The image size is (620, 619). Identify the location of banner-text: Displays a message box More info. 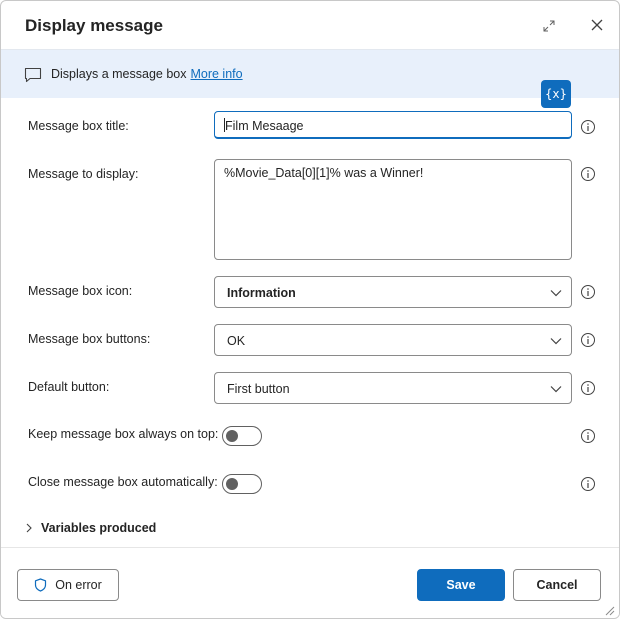
(147, 74).